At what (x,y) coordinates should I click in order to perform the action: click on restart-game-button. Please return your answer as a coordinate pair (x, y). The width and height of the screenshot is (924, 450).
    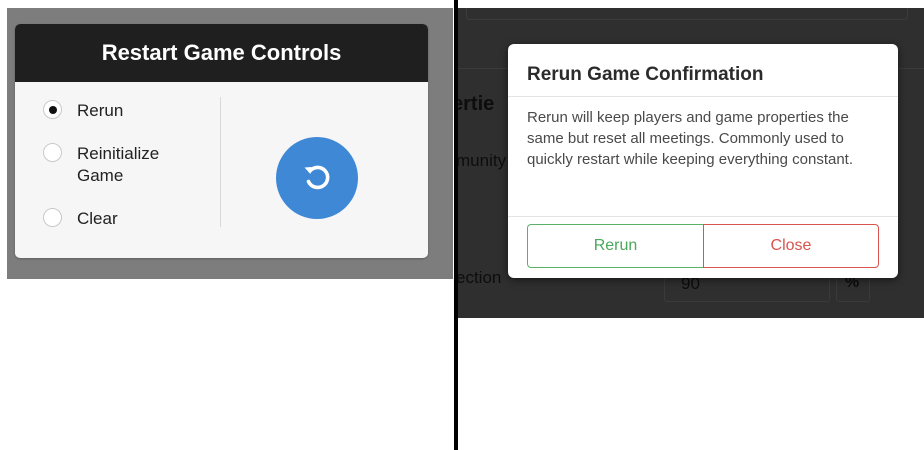
    Looking at the image, I should click on (317, 178).